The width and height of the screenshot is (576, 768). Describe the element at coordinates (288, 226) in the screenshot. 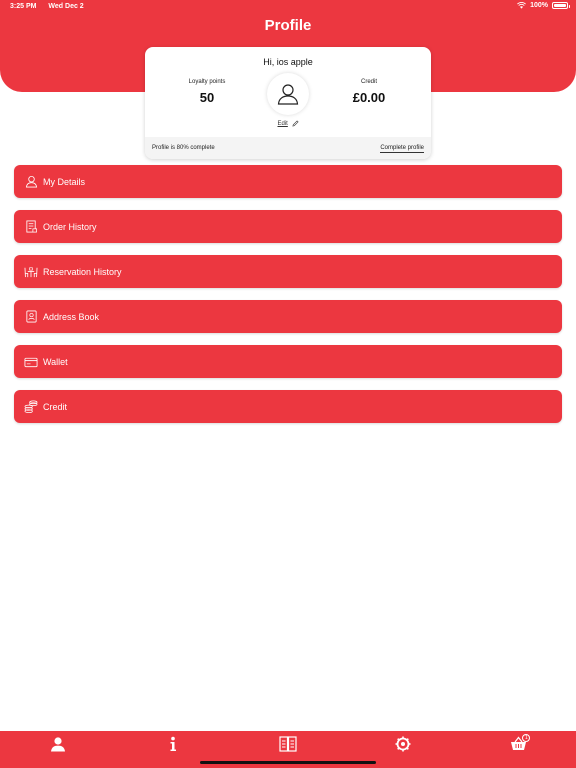

I see `menu-item-order-history: Order History` at that location.